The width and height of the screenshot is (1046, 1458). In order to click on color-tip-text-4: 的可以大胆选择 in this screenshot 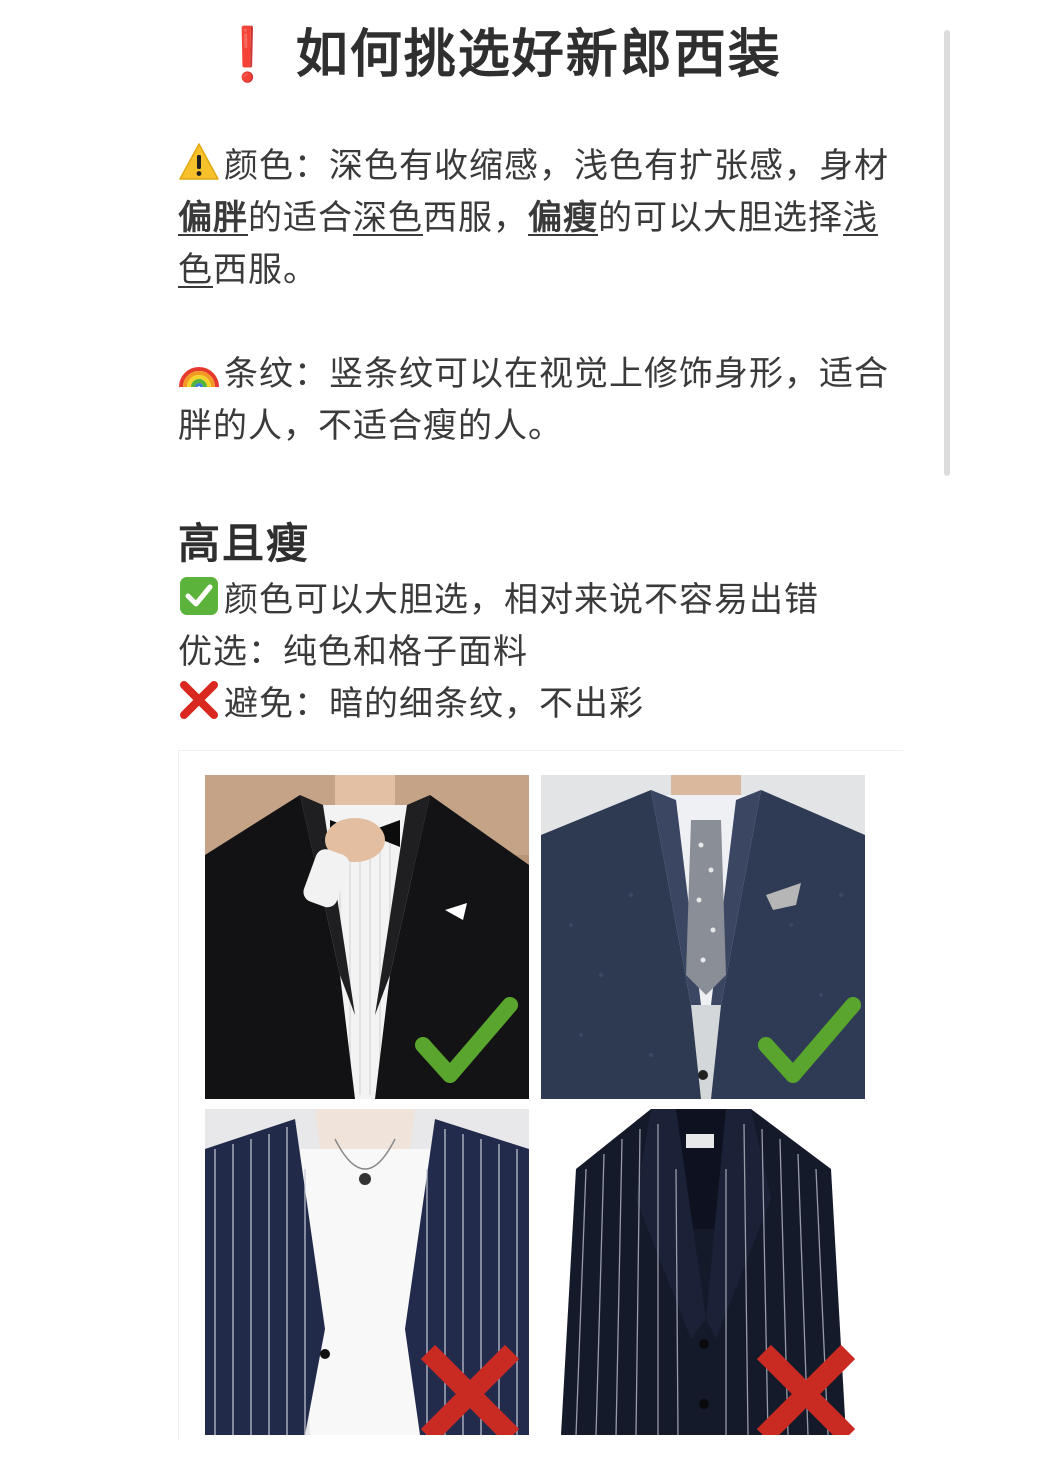, I will do `click(720, 218)`.